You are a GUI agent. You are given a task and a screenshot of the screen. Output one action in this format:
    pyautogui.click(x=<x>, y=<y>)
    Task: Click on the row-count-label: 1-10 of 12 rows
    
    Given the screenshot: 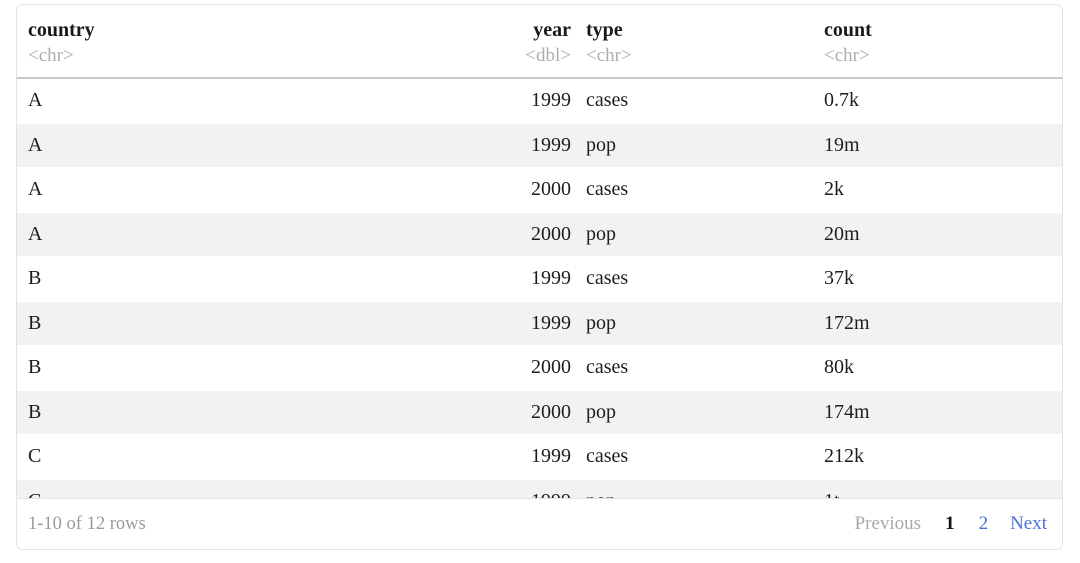 What is the action you would take?
    pyautogui.click(x=87, y=523)
    